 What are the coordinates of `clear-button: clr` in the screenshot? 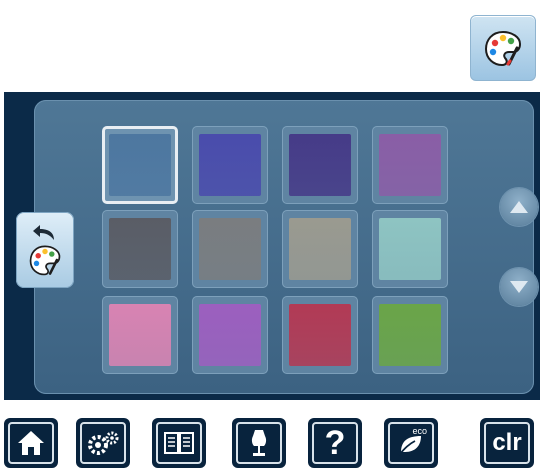 It's located at (507, 443).